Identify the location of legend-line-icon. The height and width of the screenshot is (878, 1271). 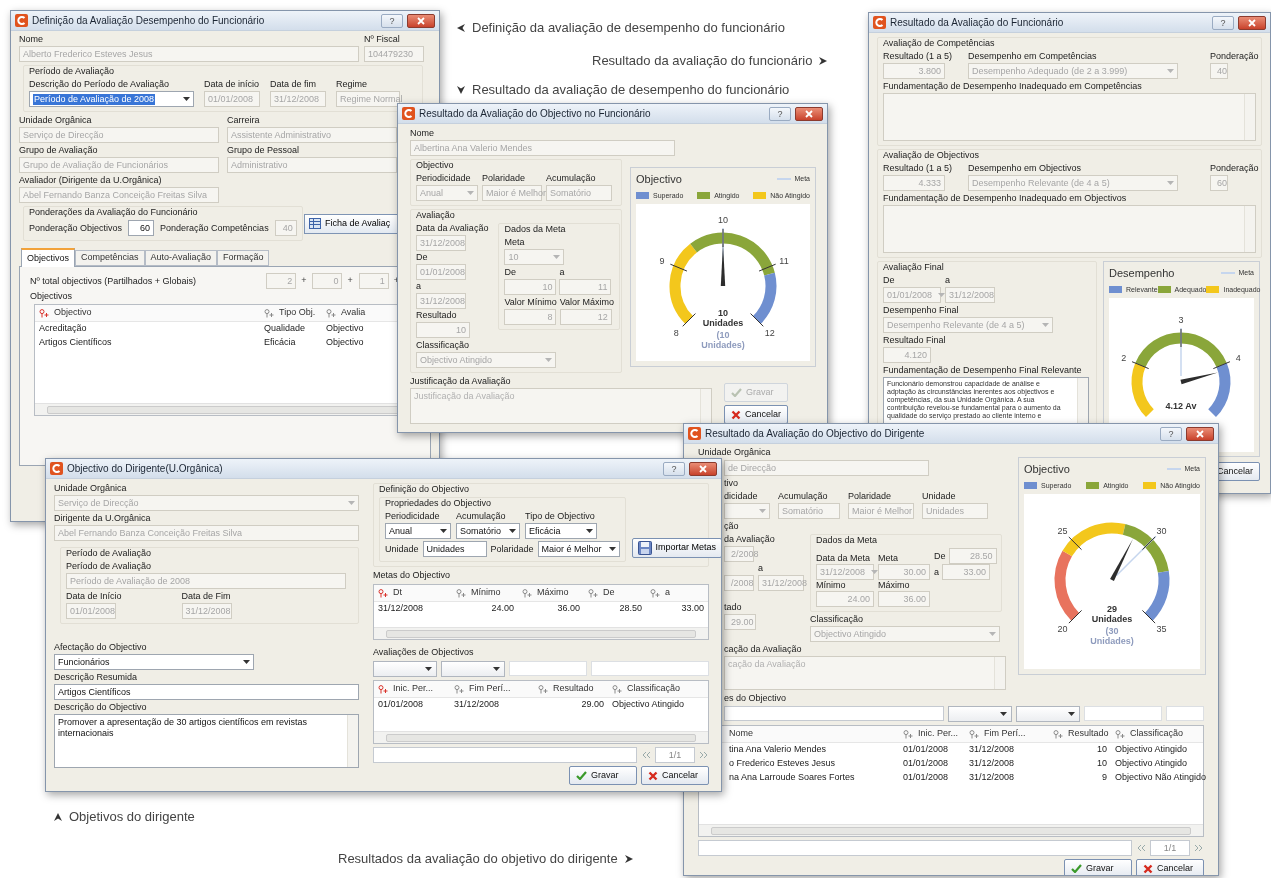
(1174, 469).